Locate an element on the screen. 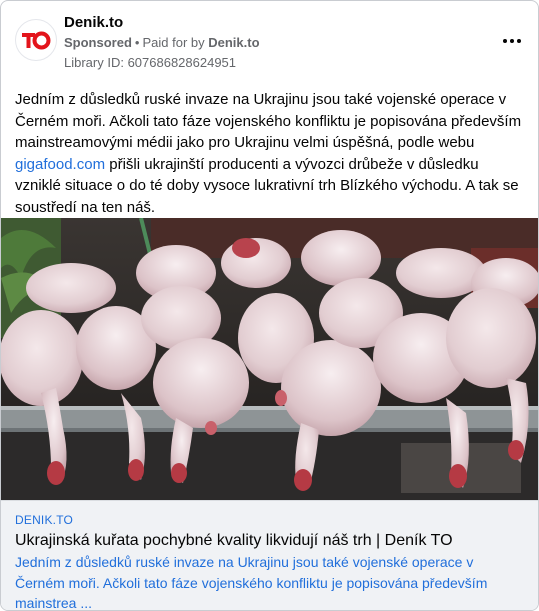 The width and height of the screenshot is (539, 611). more-options-button is located at coordinates (512, 41).